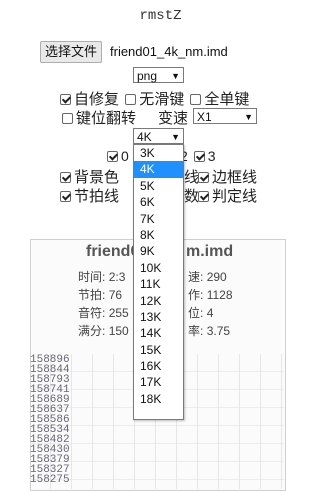  Describe the element at coordinates (160, 16) in the screenshot. I see `page-title: rmstZ` at that location.